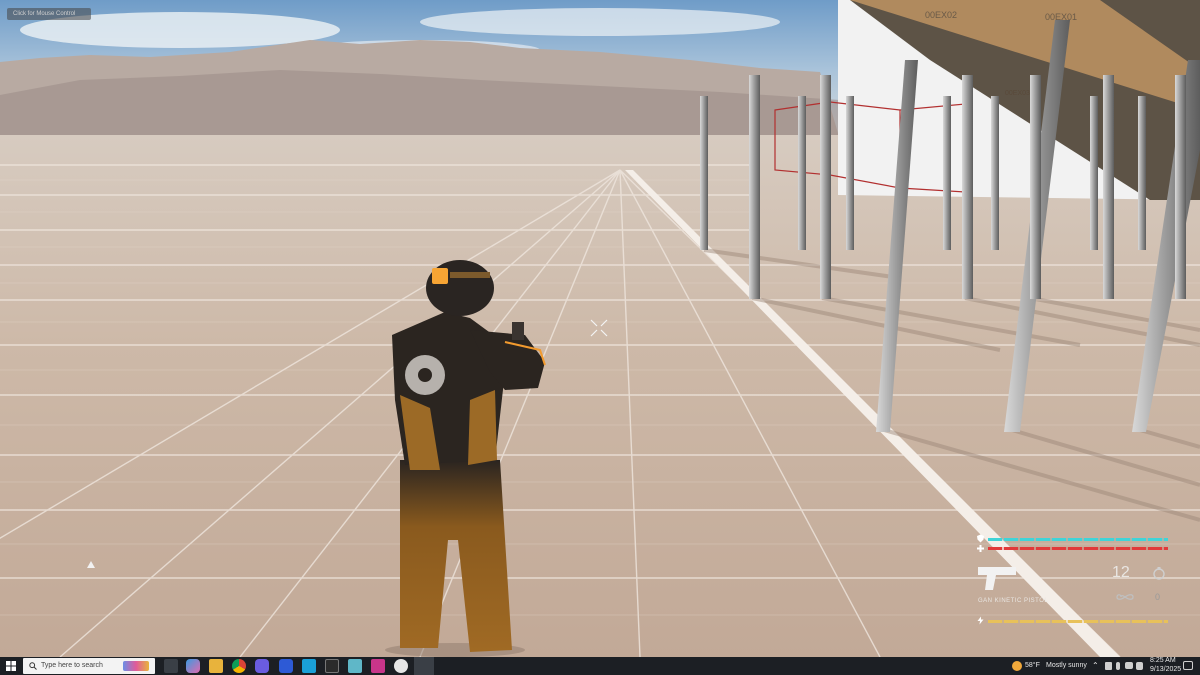 Image resolution: width=1200 pixels, height=675 pixels. Describe the element at coordinates (600, 22) in the screenshot. I see `cloud` at that location.